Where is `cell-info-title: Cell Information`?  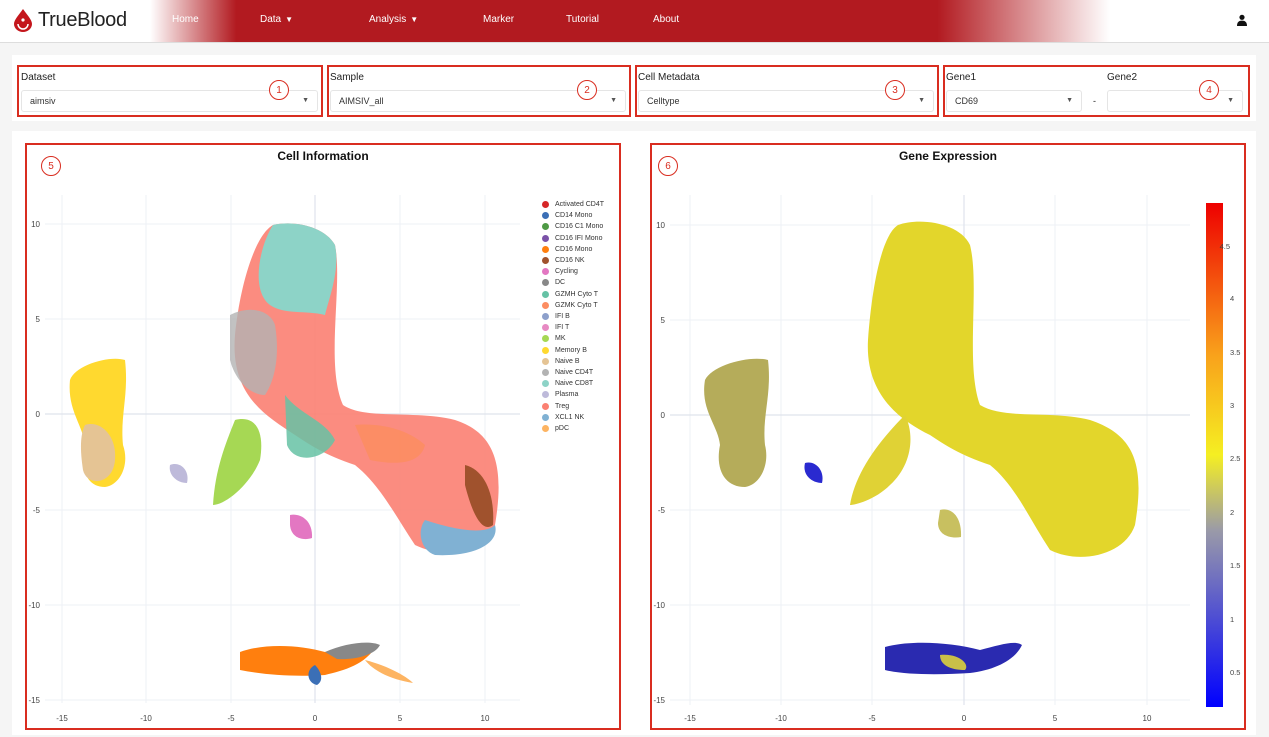 cell-info-title: Cell Information is located at coordinates (323, 156).